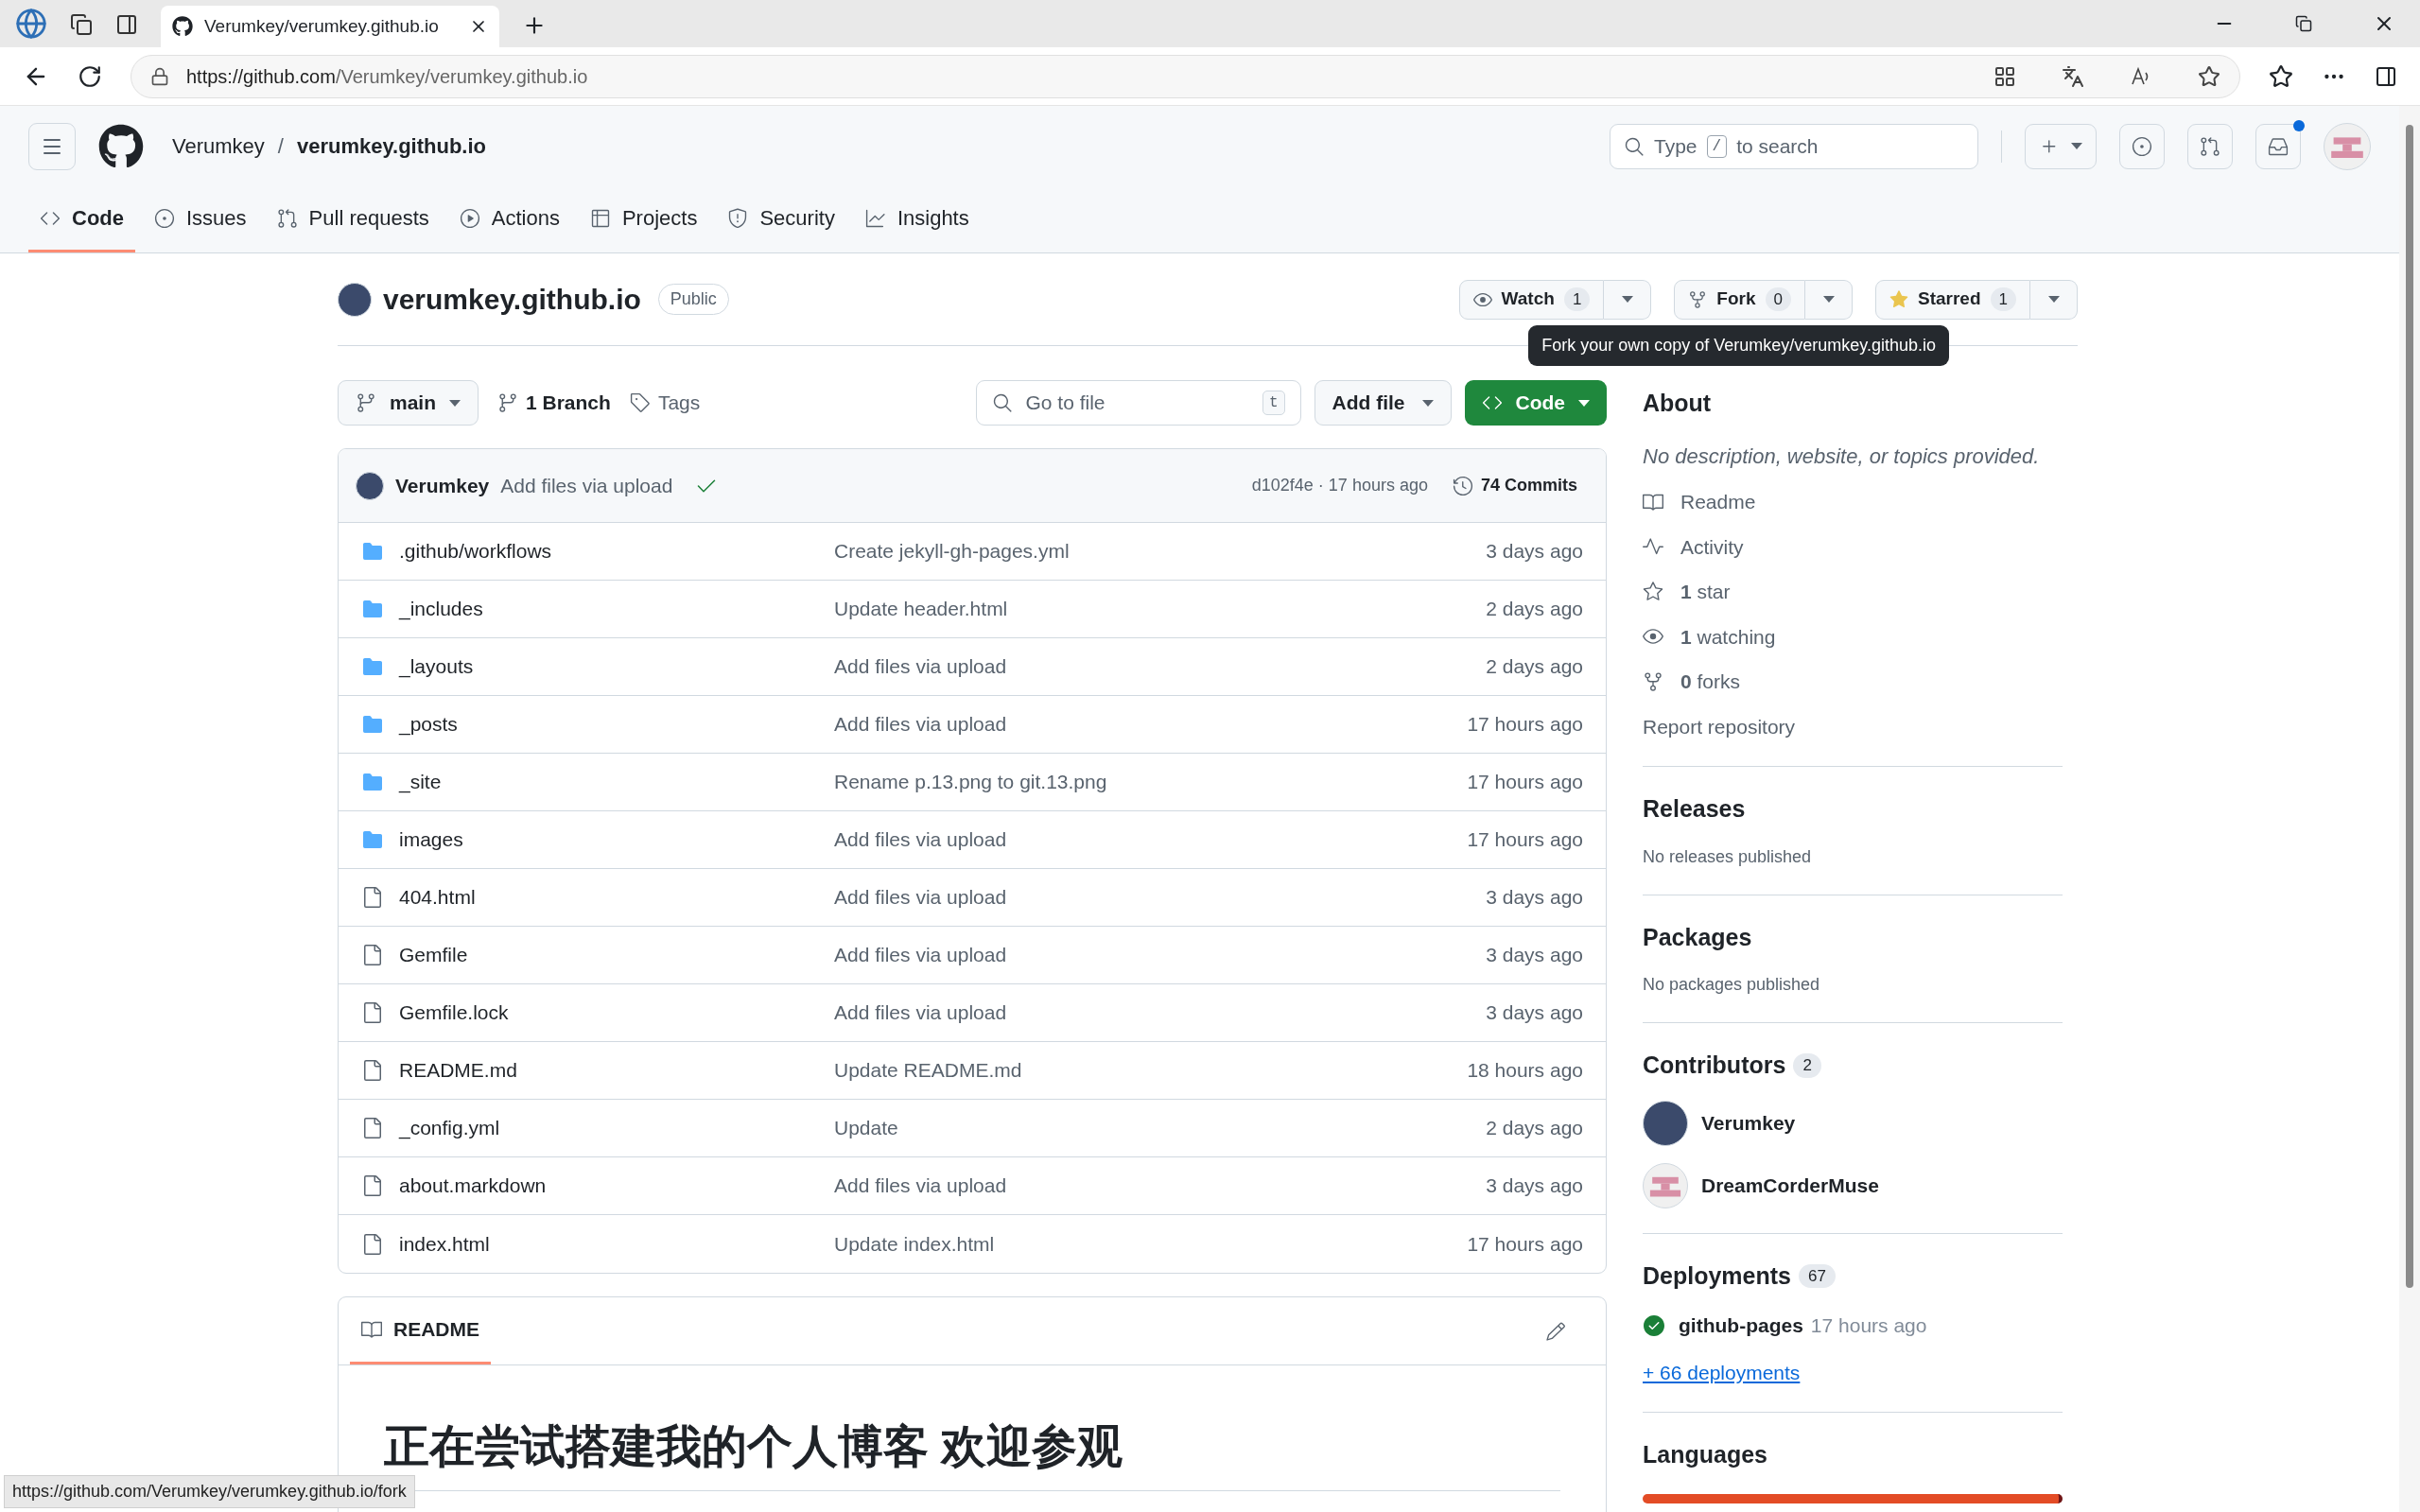  What do you see at coordinates (445, 1244) in the screenshot?
I see `file-name-link: index.html` at bounding box center [445, 1244].